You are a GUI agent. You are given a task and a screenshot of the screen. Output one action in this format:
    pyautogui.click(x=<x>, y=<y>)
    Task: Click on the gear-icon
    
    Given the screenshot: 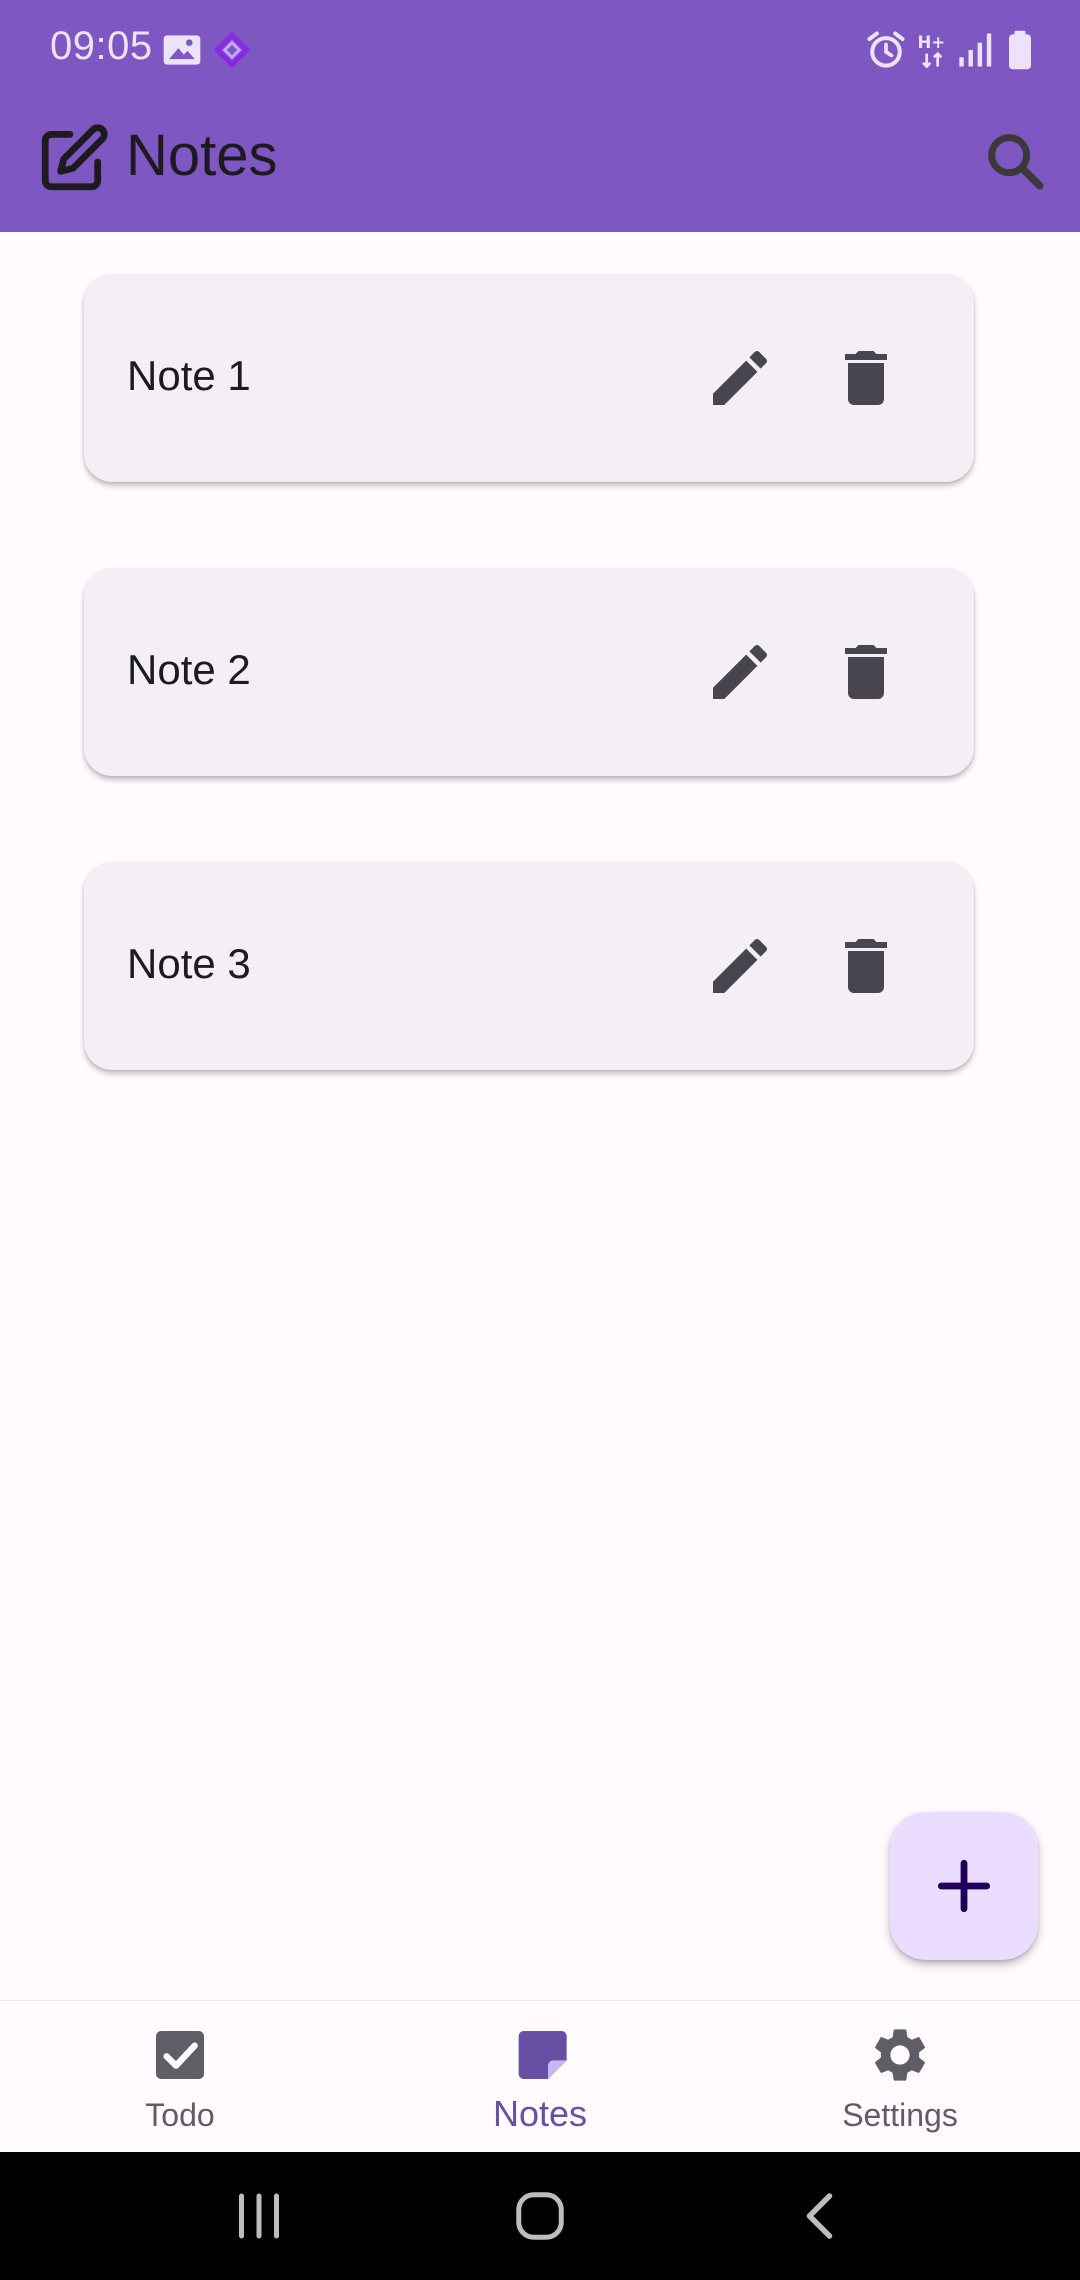 What is the action you would take?
    pyautogui.click(x=900, y=2055)
    